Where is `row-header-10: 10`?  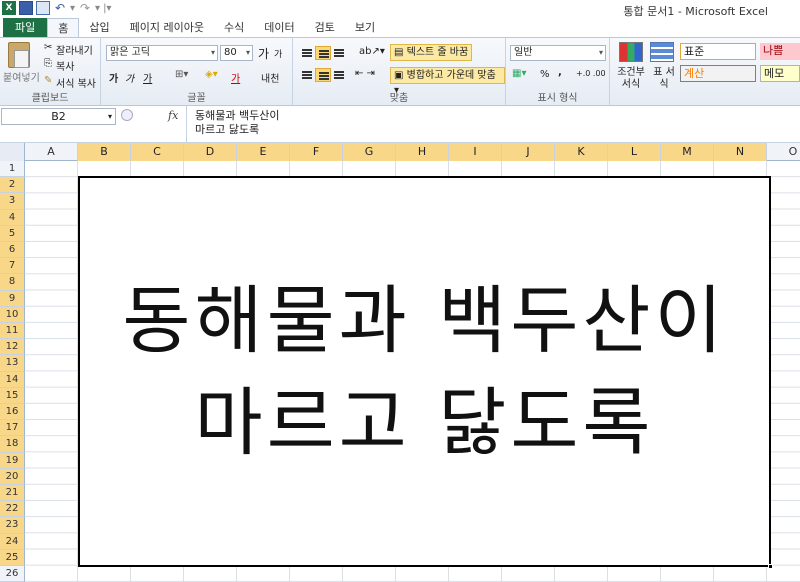 row-header-10: 10 is located at coordinates (12, 314).